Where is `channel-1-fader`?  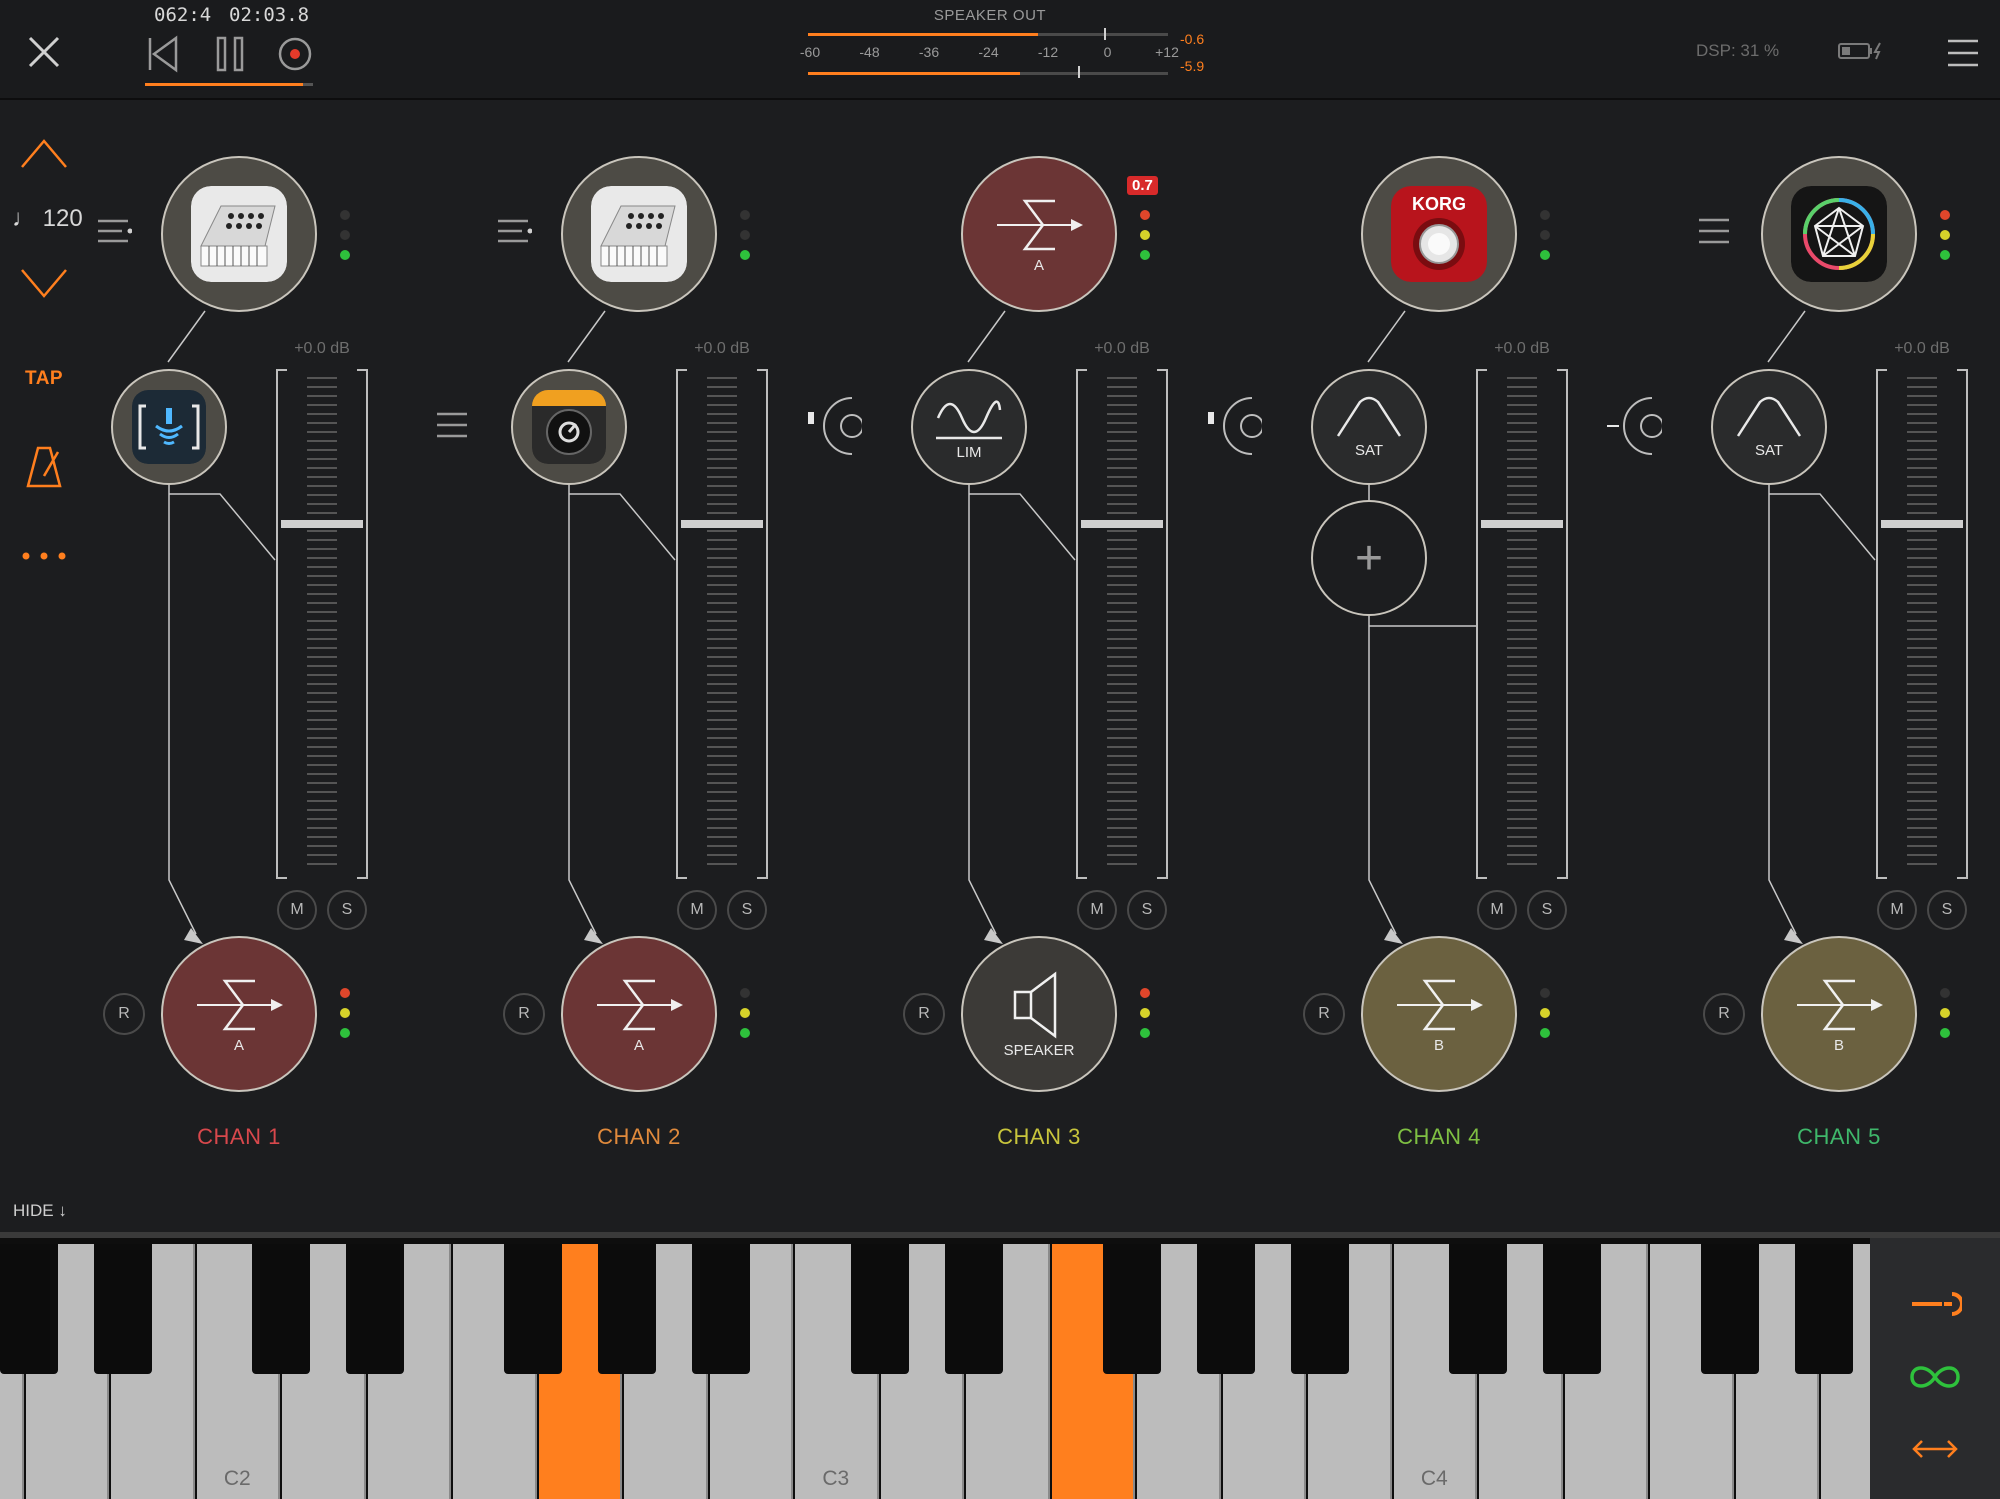
channel-1-fader is located at coordinates (322, 624).